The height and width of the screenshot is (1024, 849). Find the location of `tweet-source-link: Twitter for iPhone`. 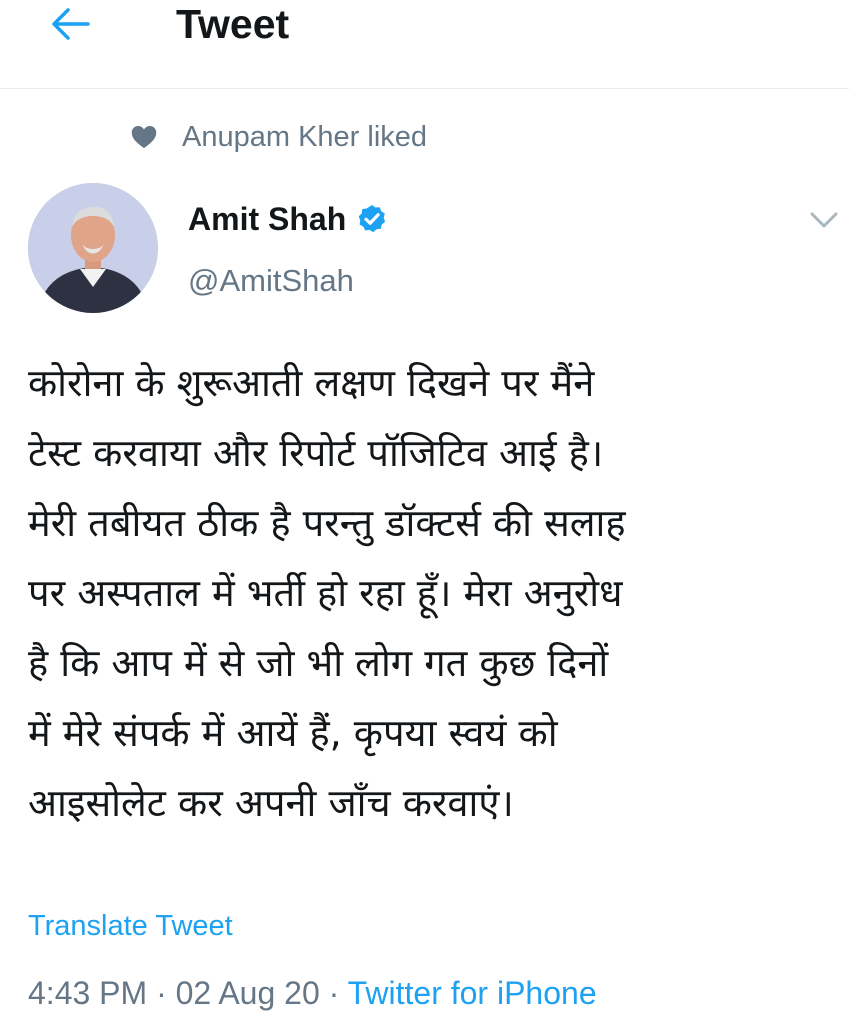

tweet-source-link: Twitter for iPhone is located at coordinates (472, 993).